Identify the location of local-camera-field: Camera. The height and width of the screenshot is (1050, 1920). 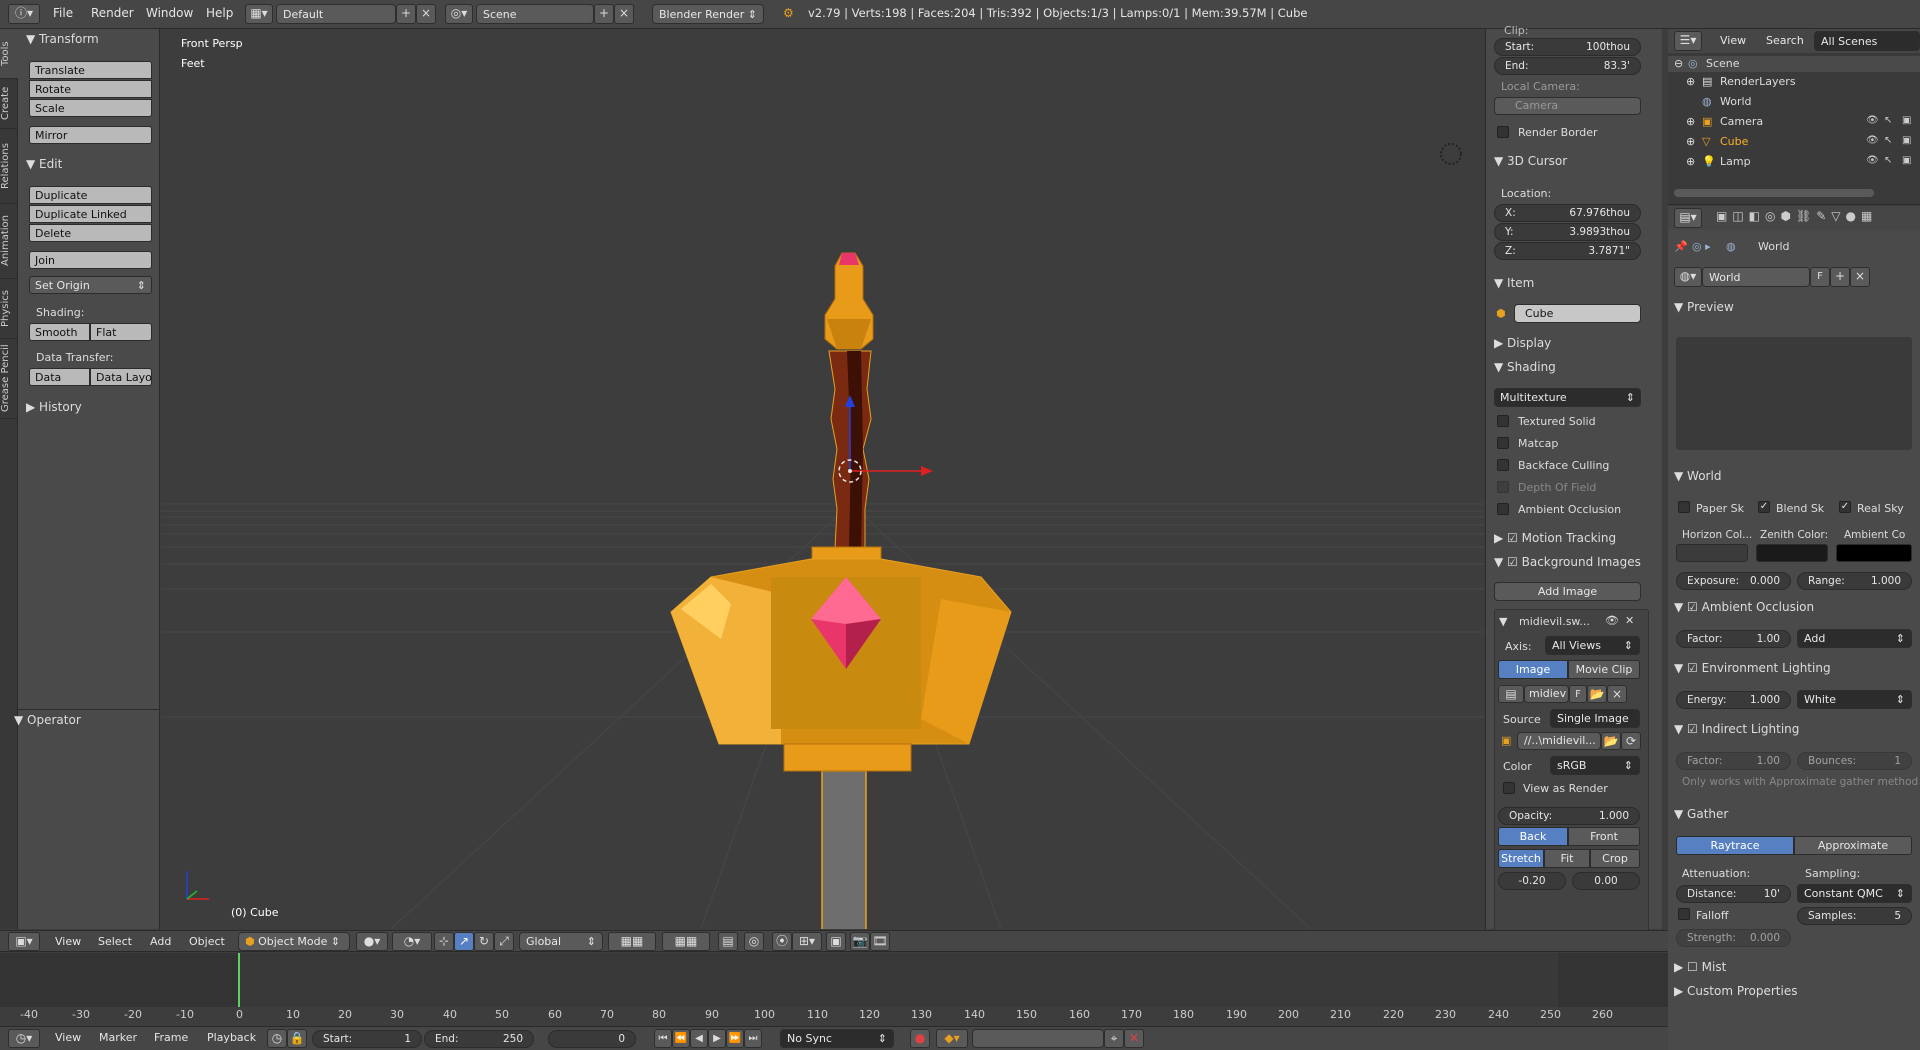
(1567, 106).